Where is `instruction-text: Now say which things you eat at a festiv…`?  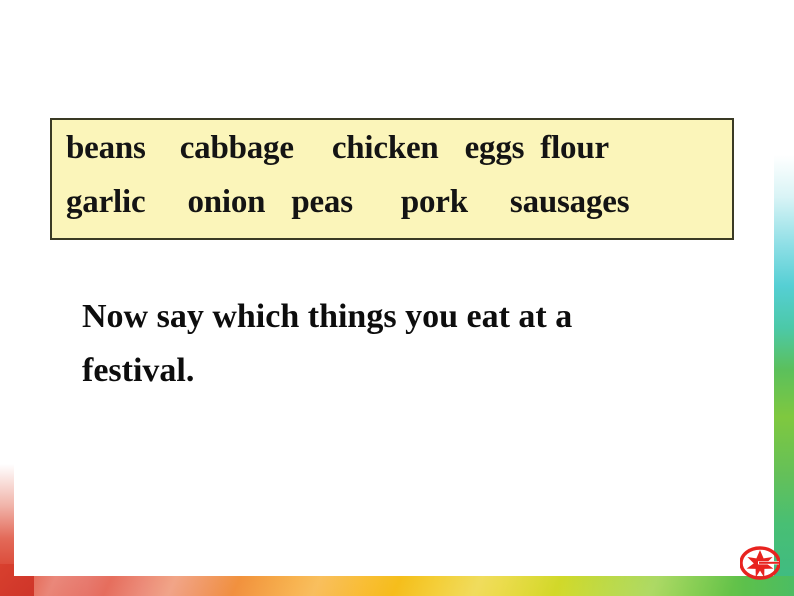
instruction-text: Now say which things you eat at a festiv… is located at coordinates (392, 344).